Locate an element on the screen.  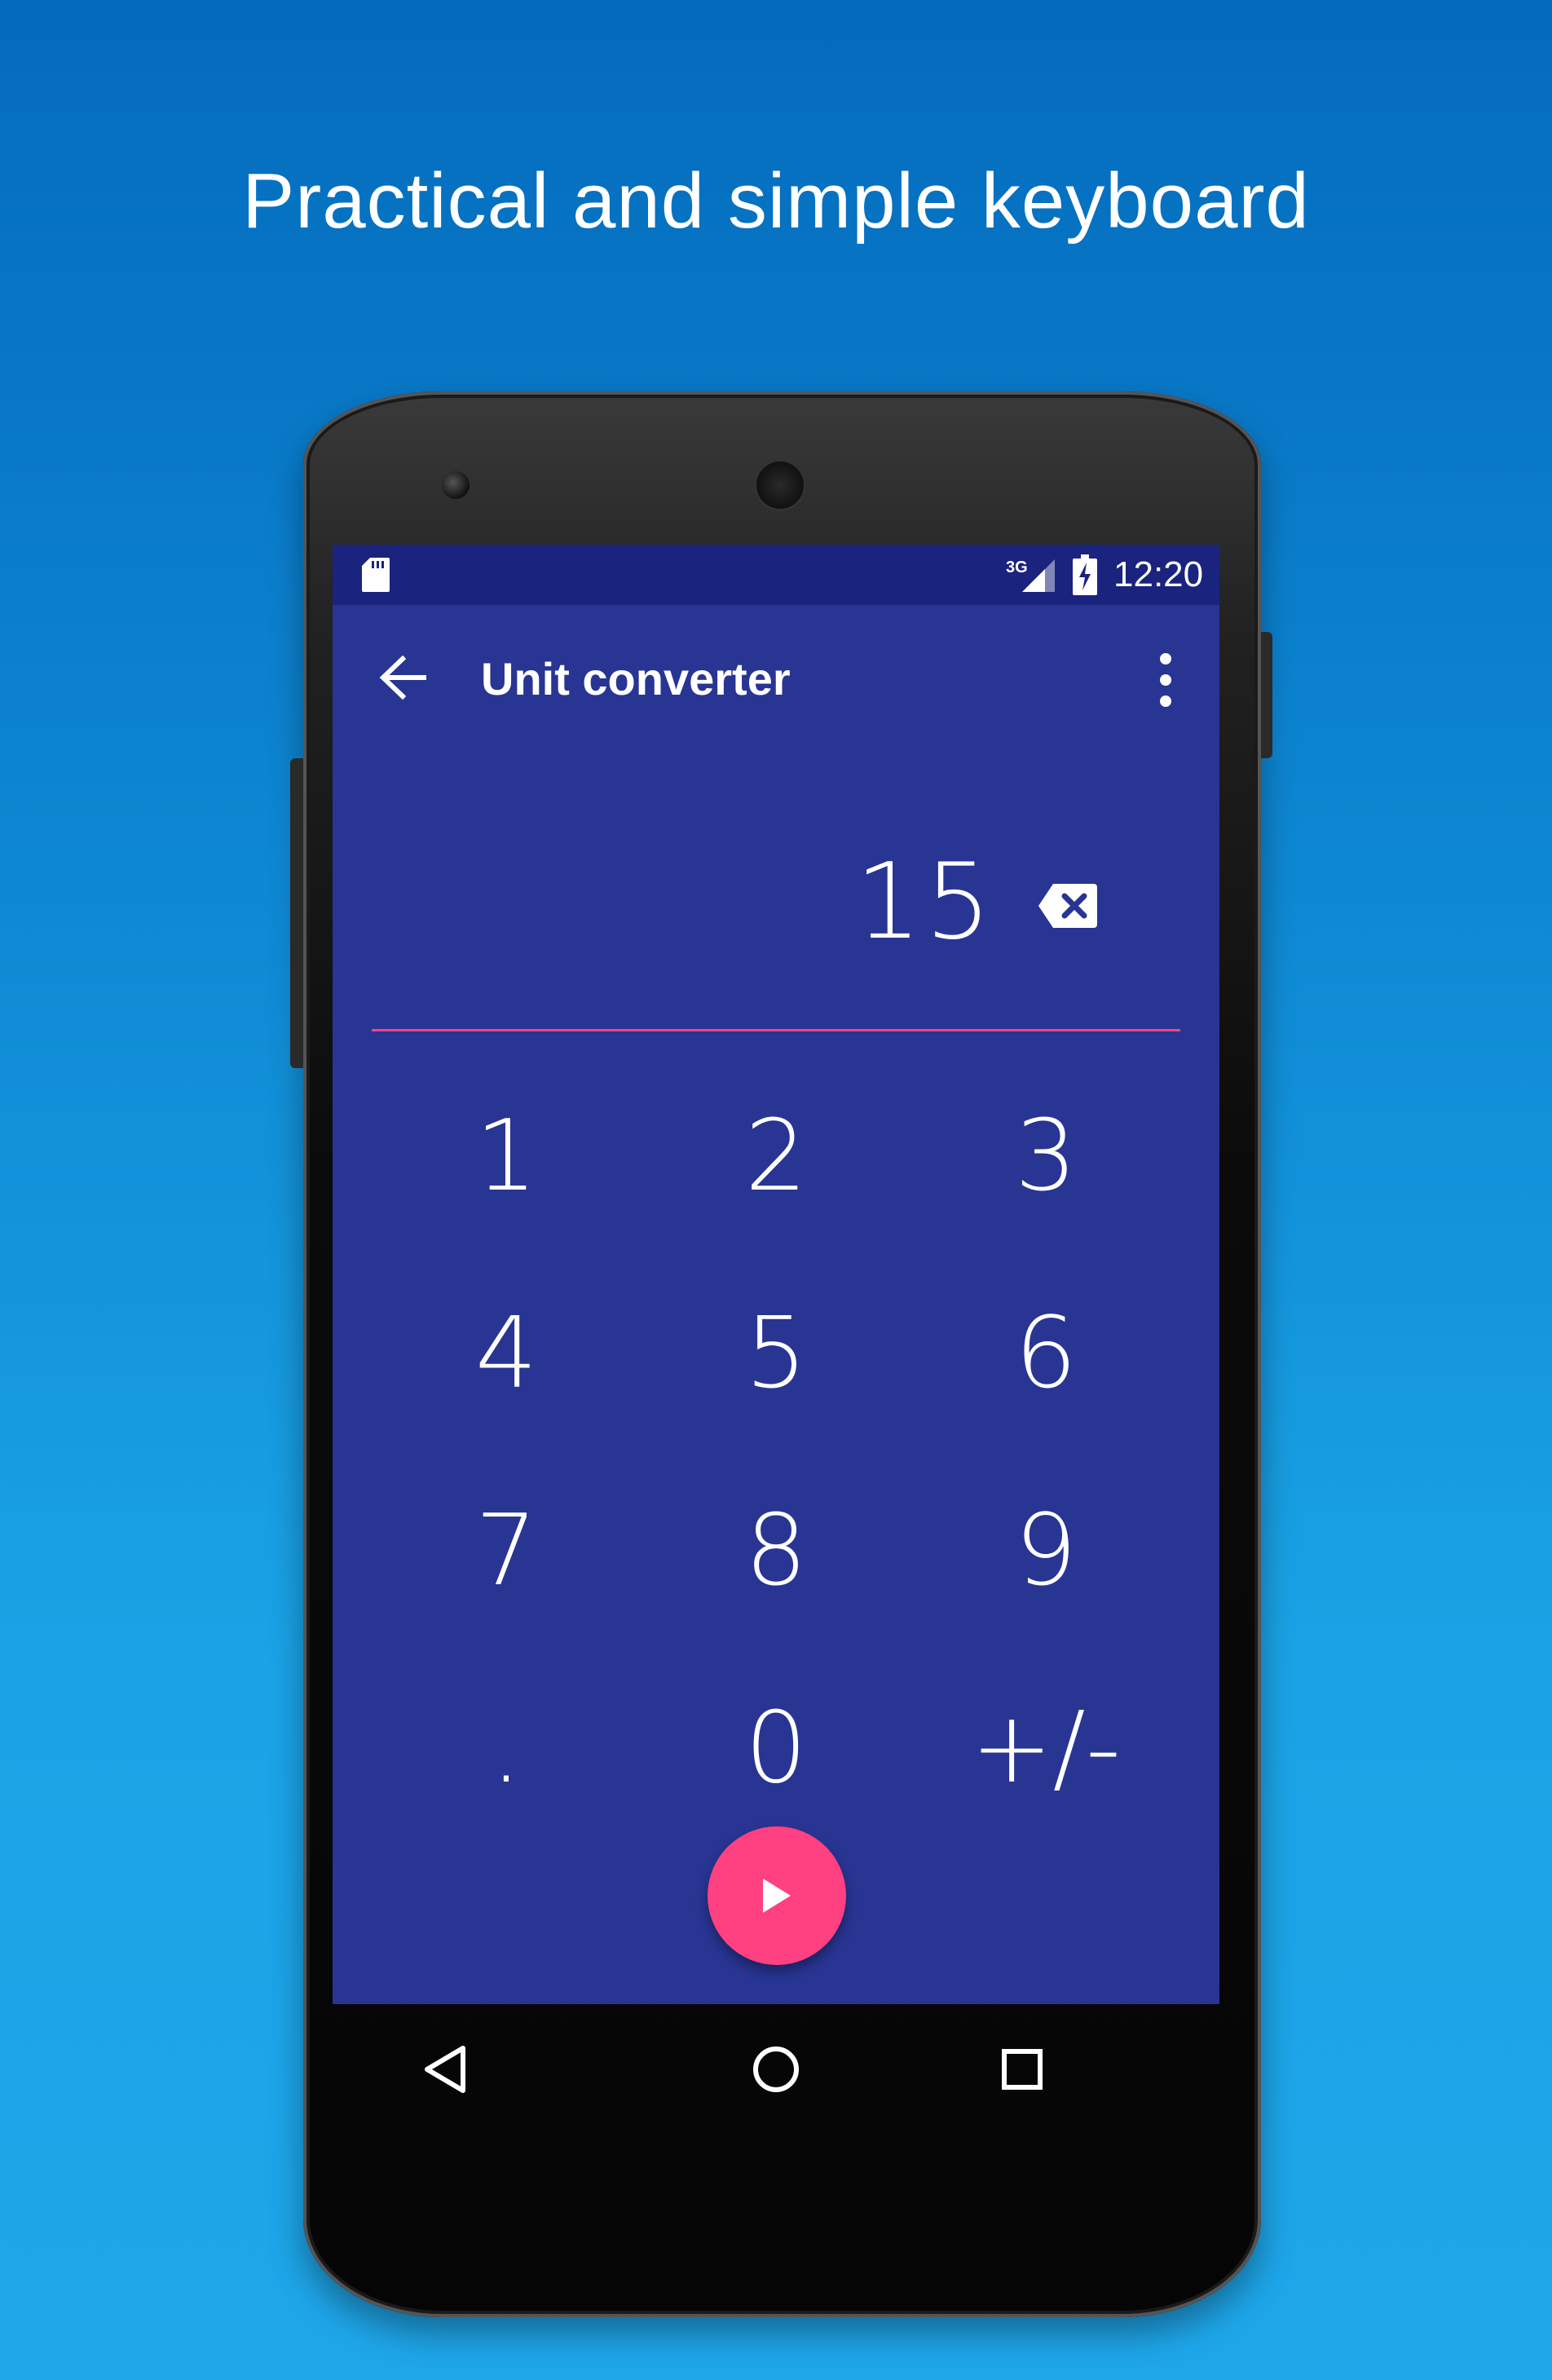
app-toolbar: Unit converter is located at coordinates (776, 679).